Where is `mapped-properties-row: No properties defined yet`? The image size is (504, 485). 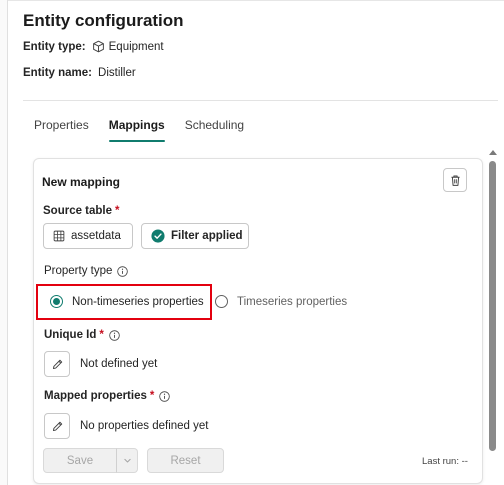
mapped-properties-row: No properties defined yet is located at coordinates (126, 426).